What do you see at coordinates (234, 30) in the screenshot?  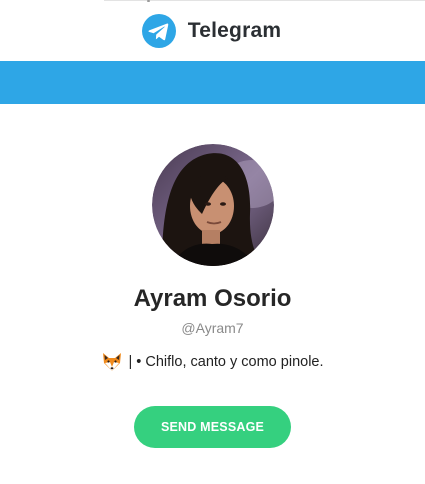 I see `brand-name: Telegram` at bounding box center [234, 30].